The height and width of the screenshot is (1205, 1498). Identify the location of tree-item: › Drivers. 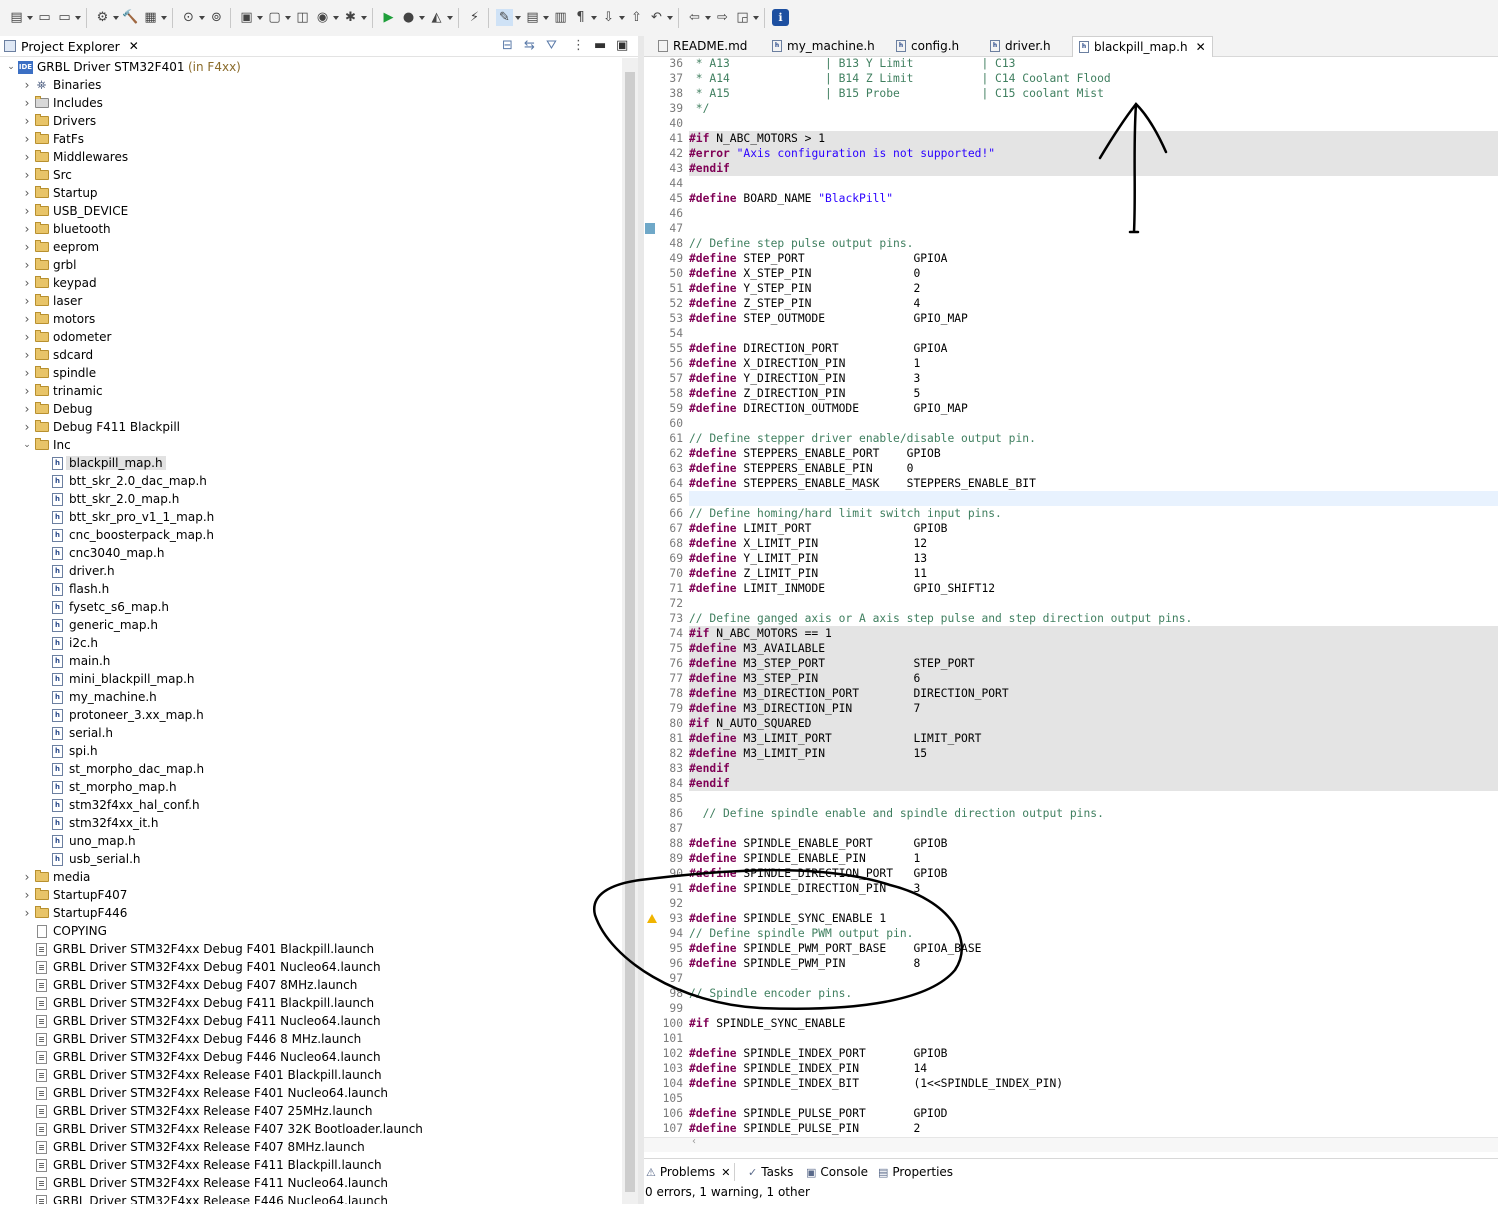
(311, 121).